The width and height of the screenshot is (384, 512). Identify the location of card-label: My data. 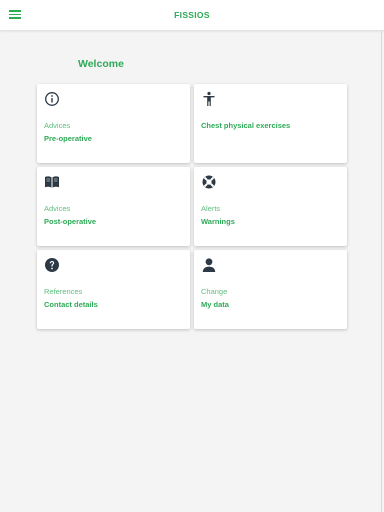
(215, 304).